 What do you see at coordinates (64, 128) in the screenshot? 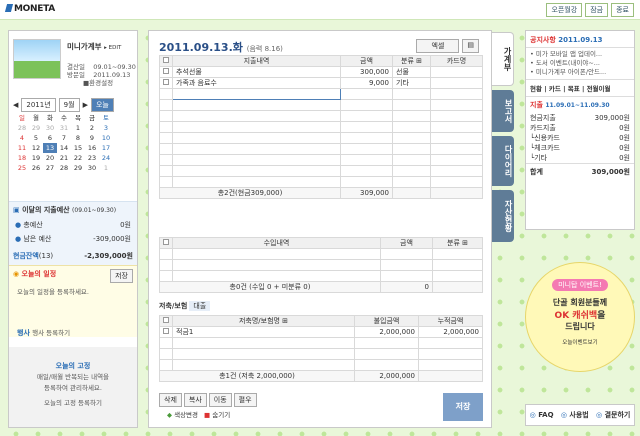
I see `calendar-day: 31` at bounding box center [64, 128].